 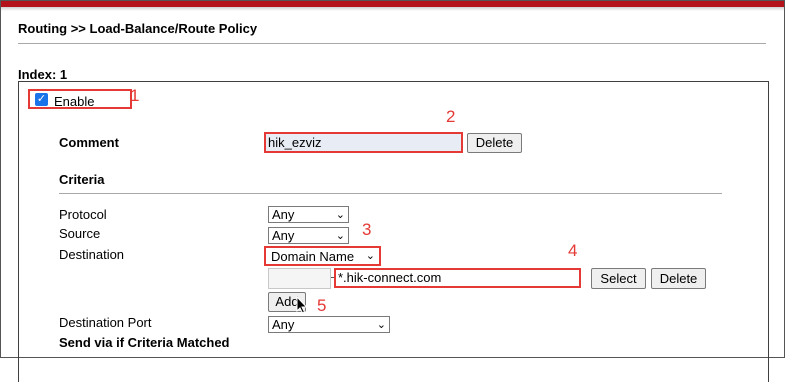 I want to click on enable-checkbox: ✓, so click(x=41, y=99).